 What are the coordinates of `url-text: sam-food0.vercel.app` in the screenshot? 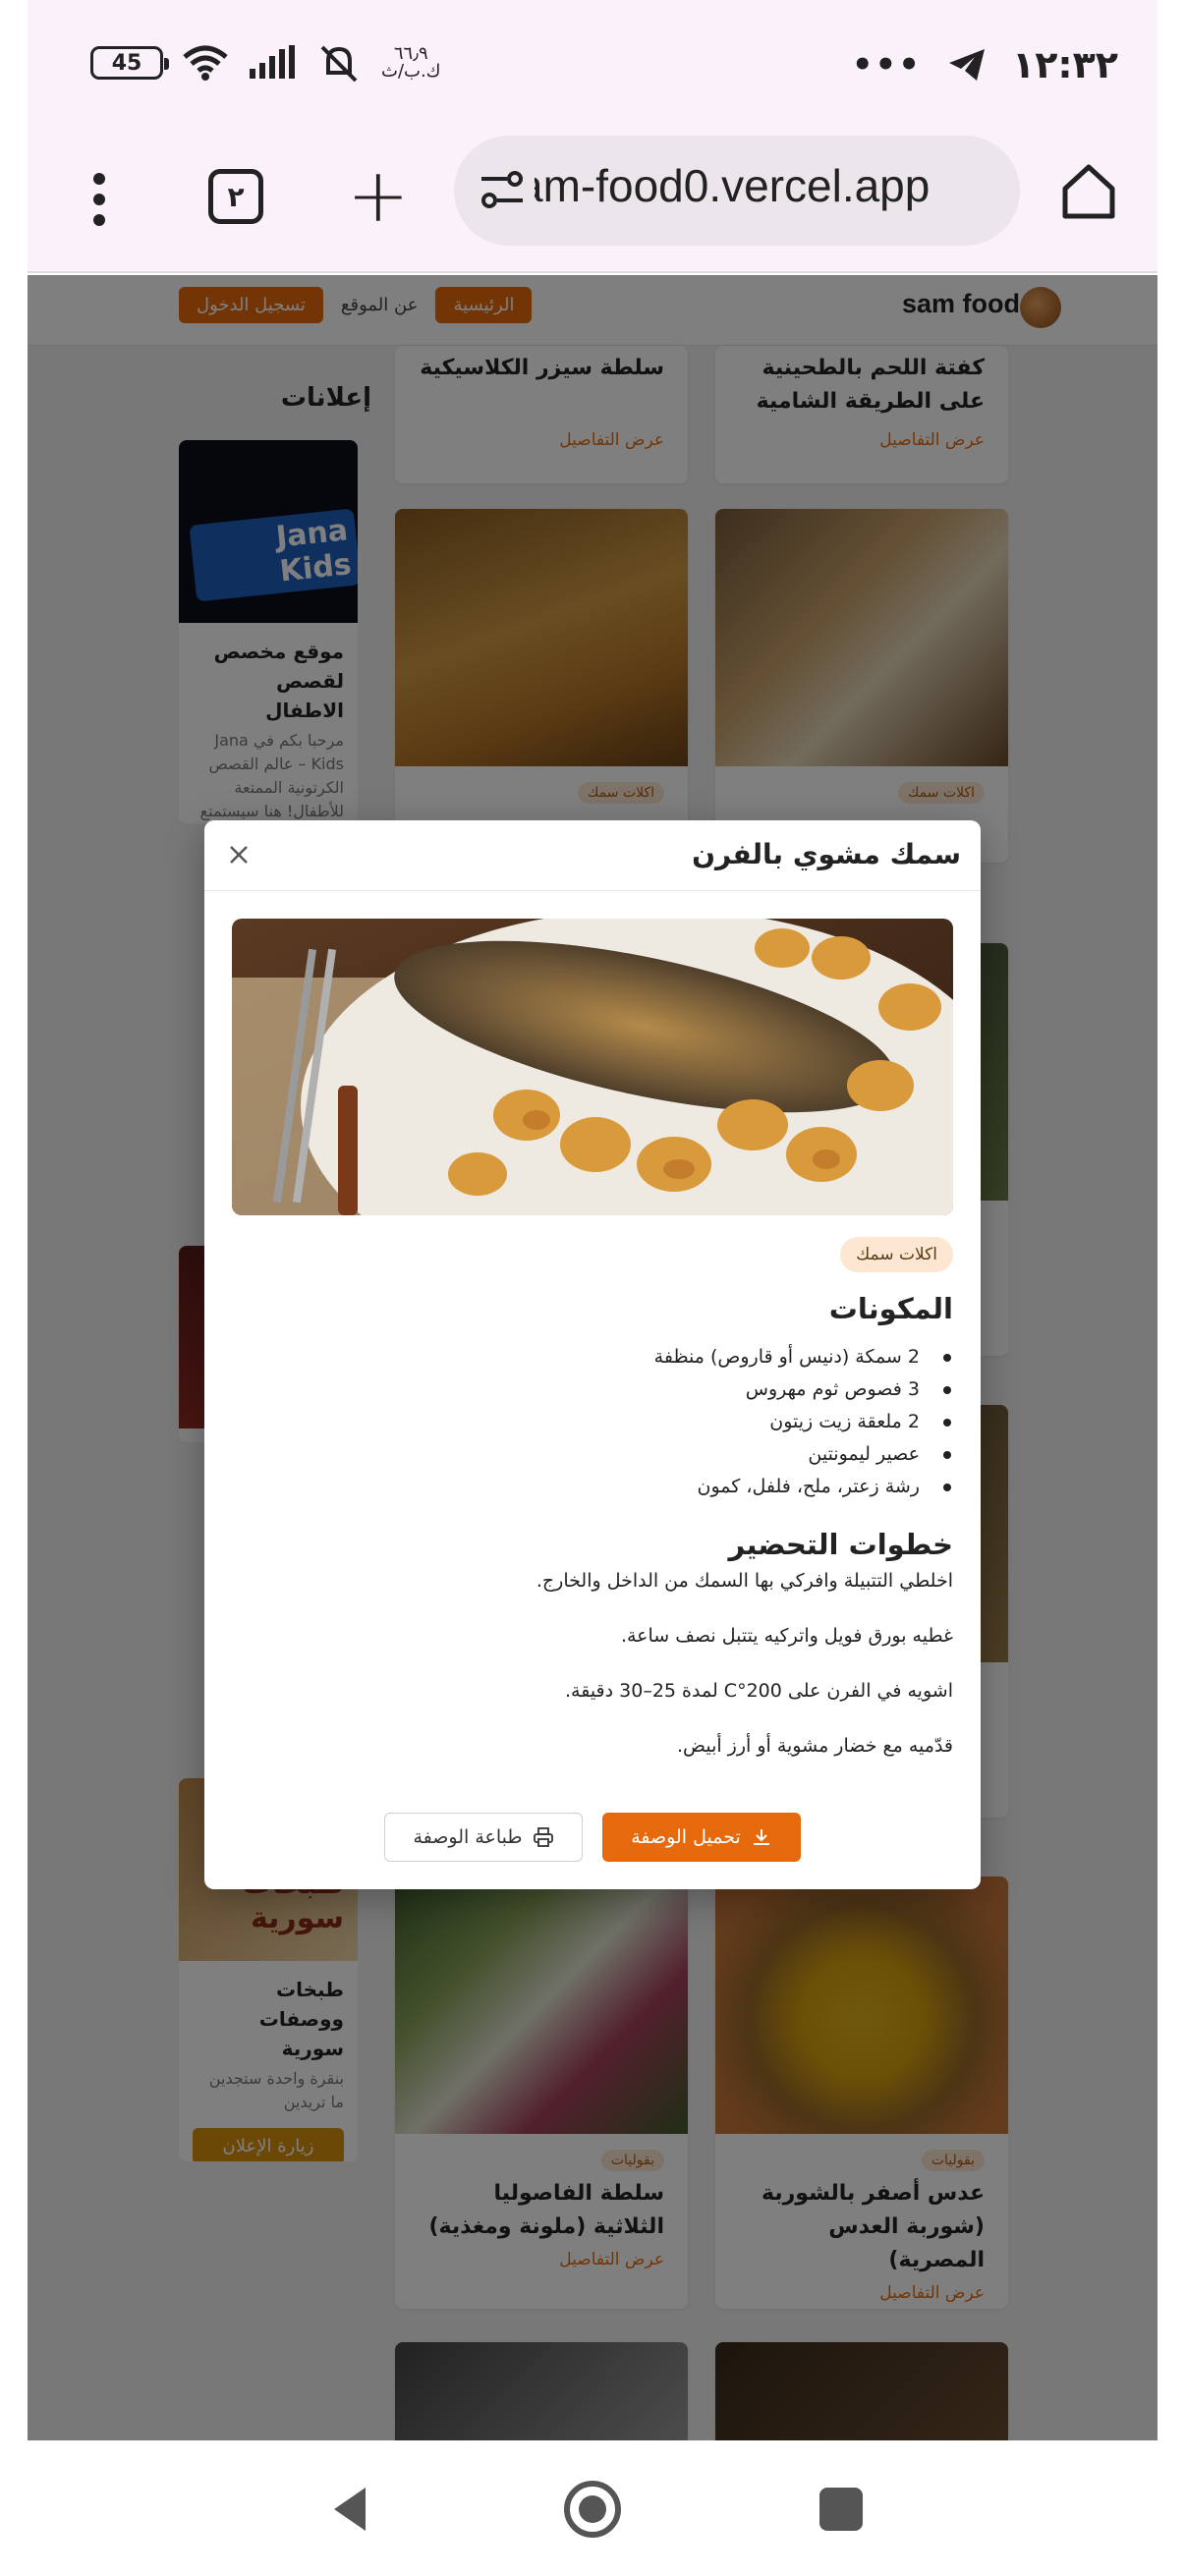 It's located at (733, 185).